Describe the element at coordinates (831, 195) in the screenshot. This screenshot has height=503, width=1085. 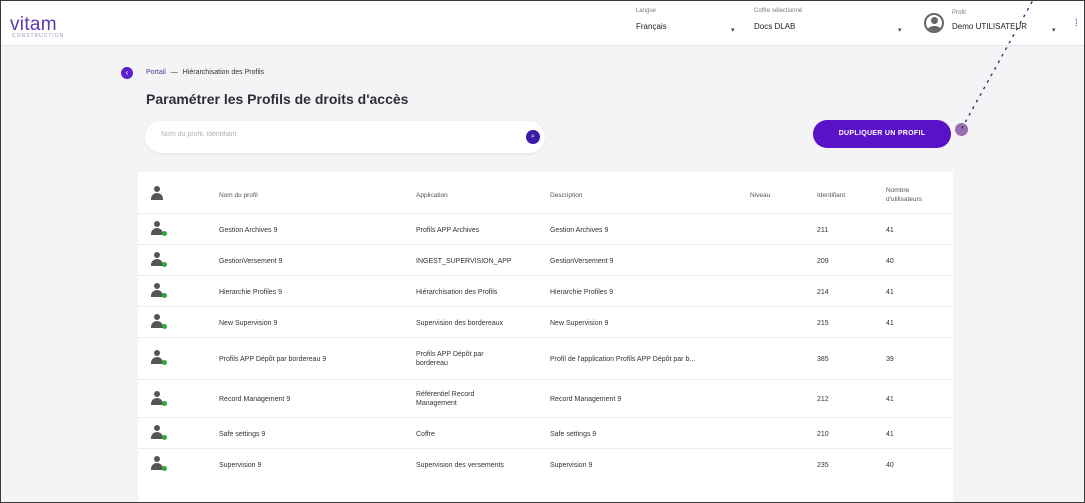
I see `column-header-identifier: Identifiant` at that location.